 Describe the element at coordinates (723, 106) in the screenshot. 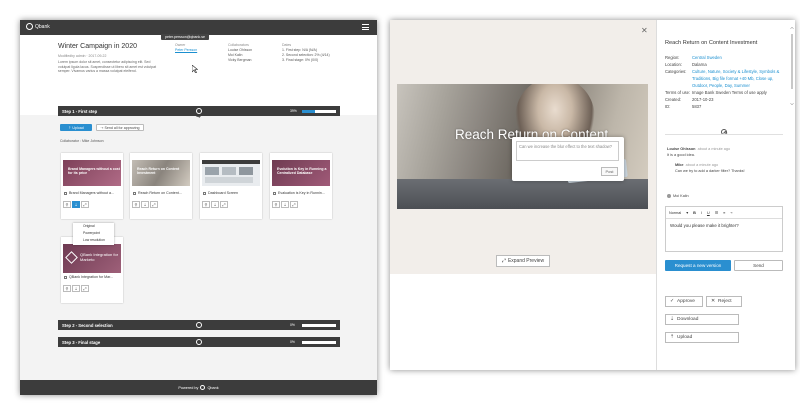

I see `meta-row: ID: 5837` at that location.